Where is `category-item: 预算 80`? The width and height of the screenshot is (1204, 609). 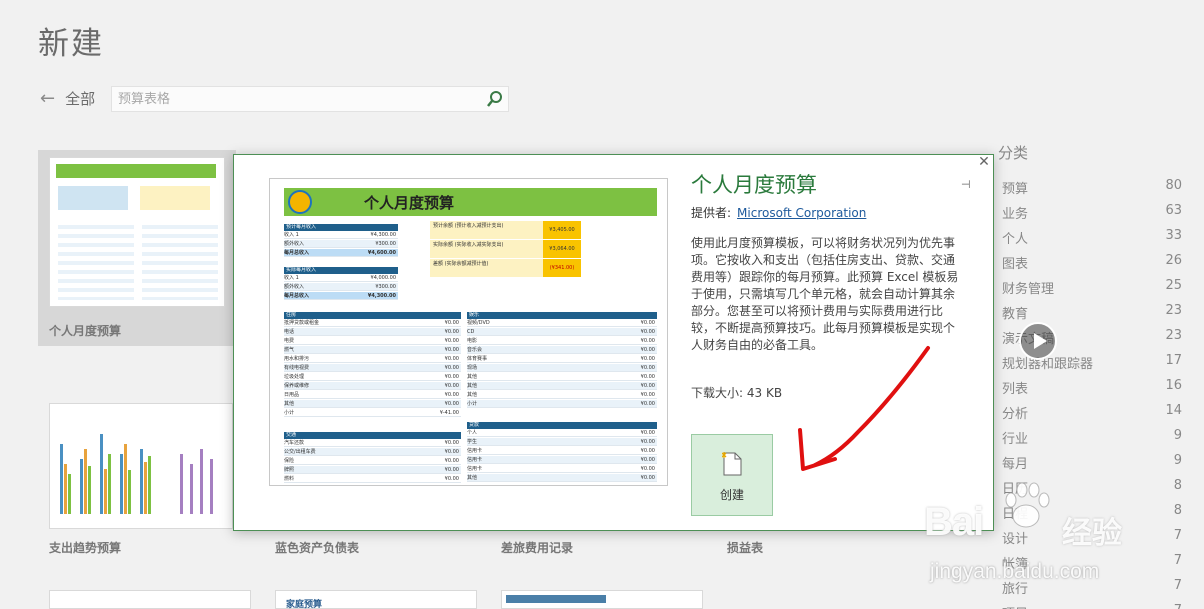
category-item: 预算 80 is located at coordinates (1092, 190).